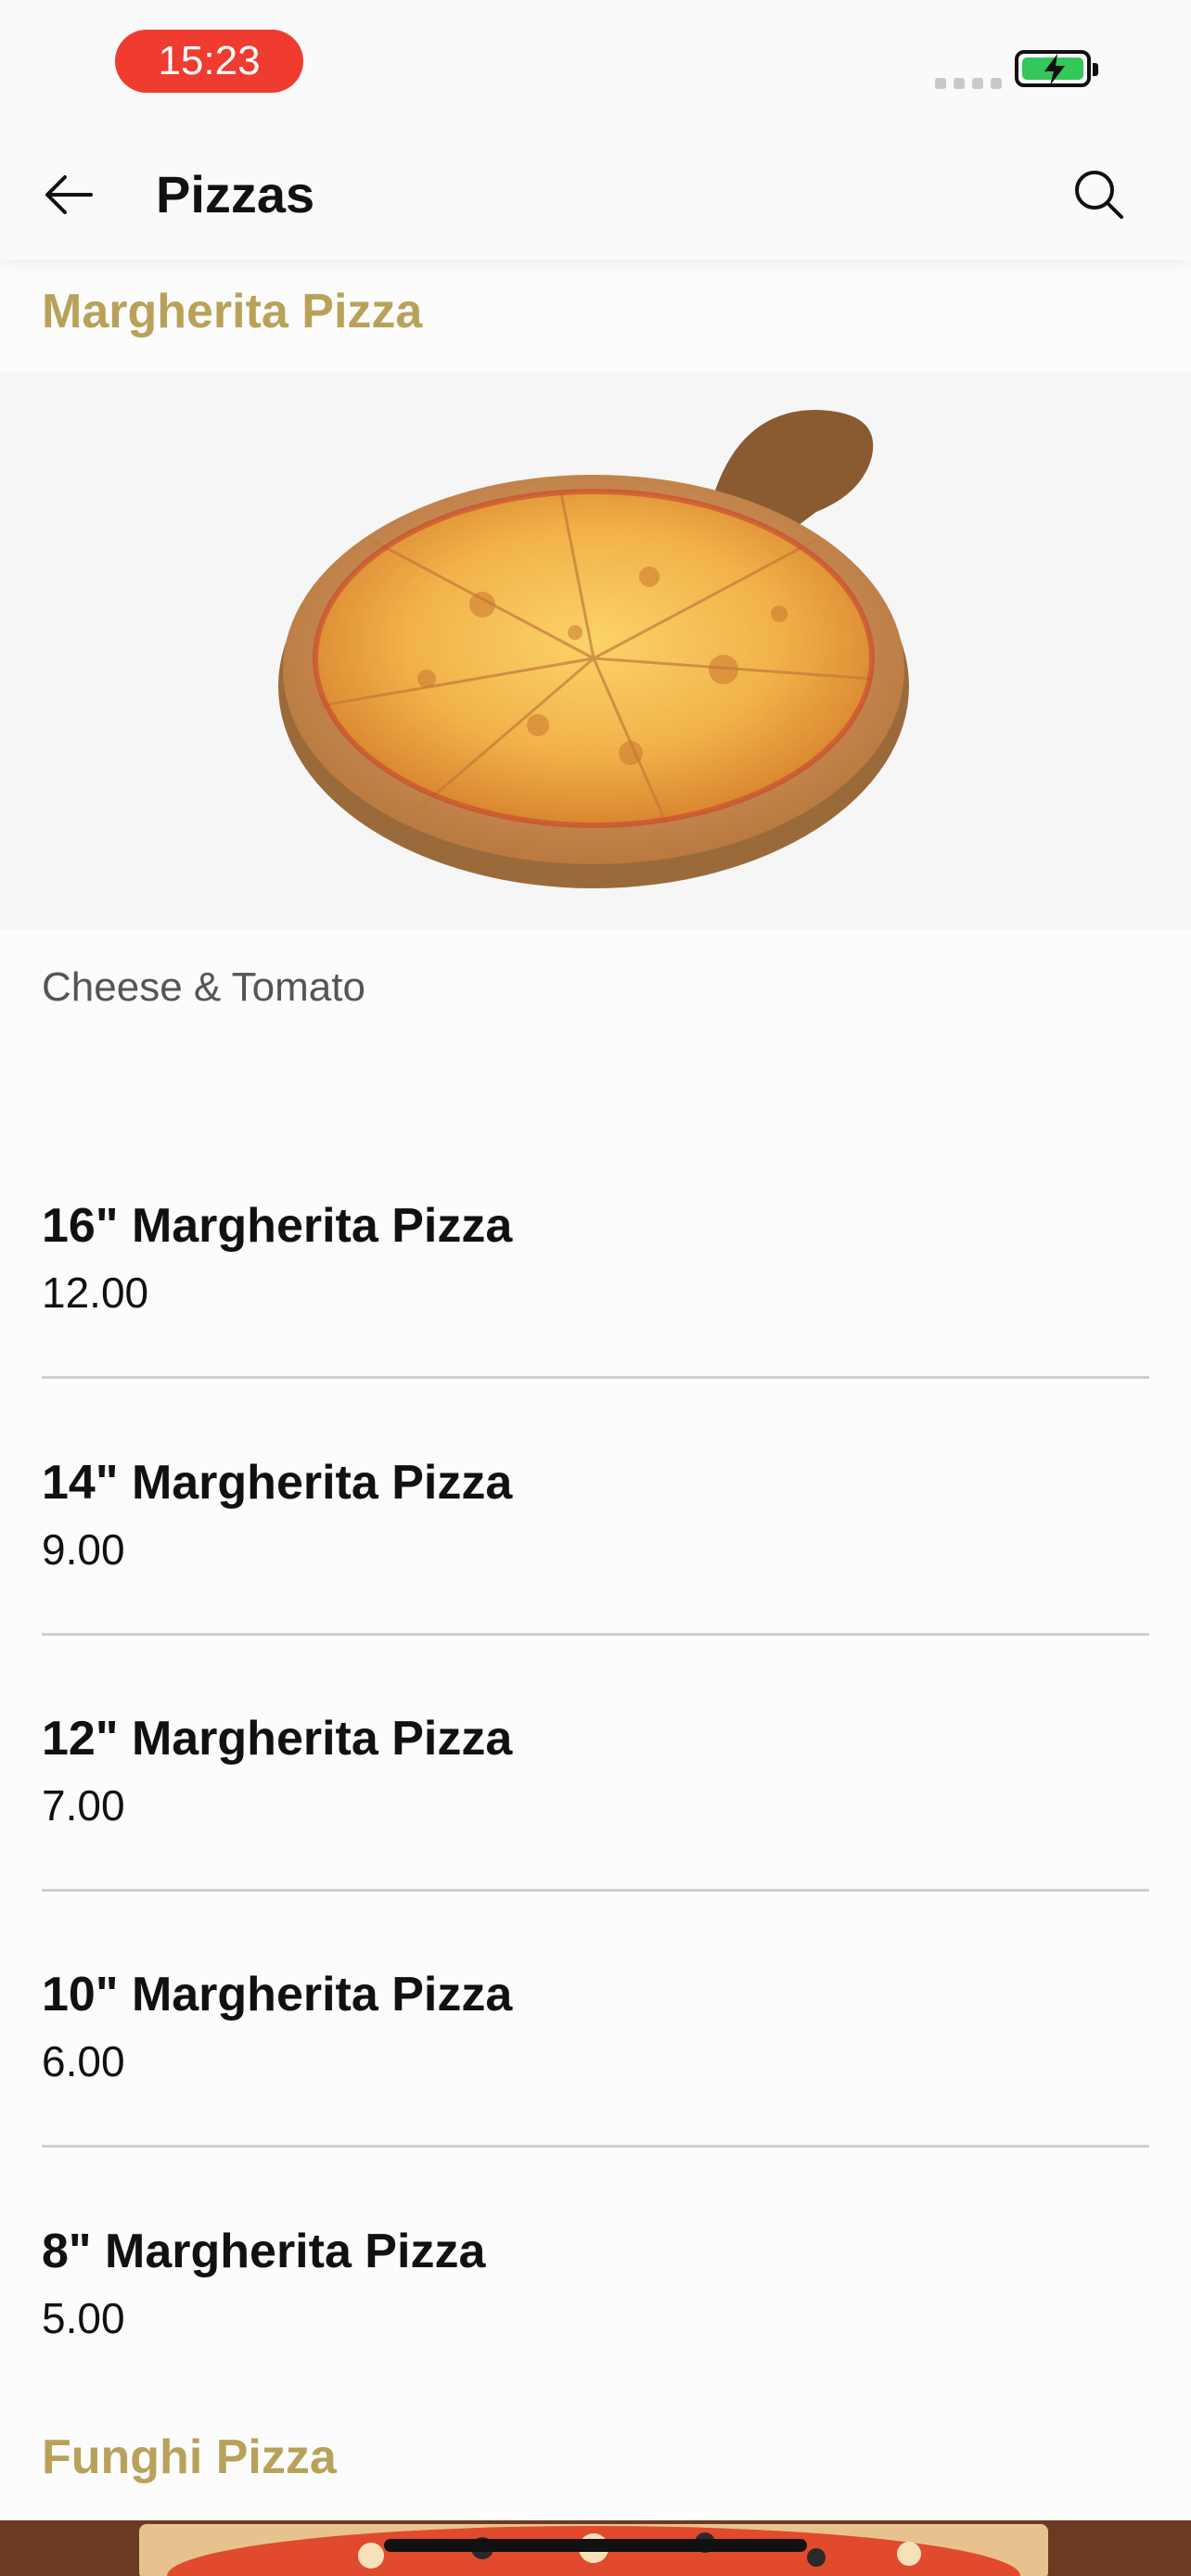 This screenshot has width=1191, height=2576. I want to click on menu-item-price: 5.00, so click(83, 2318).